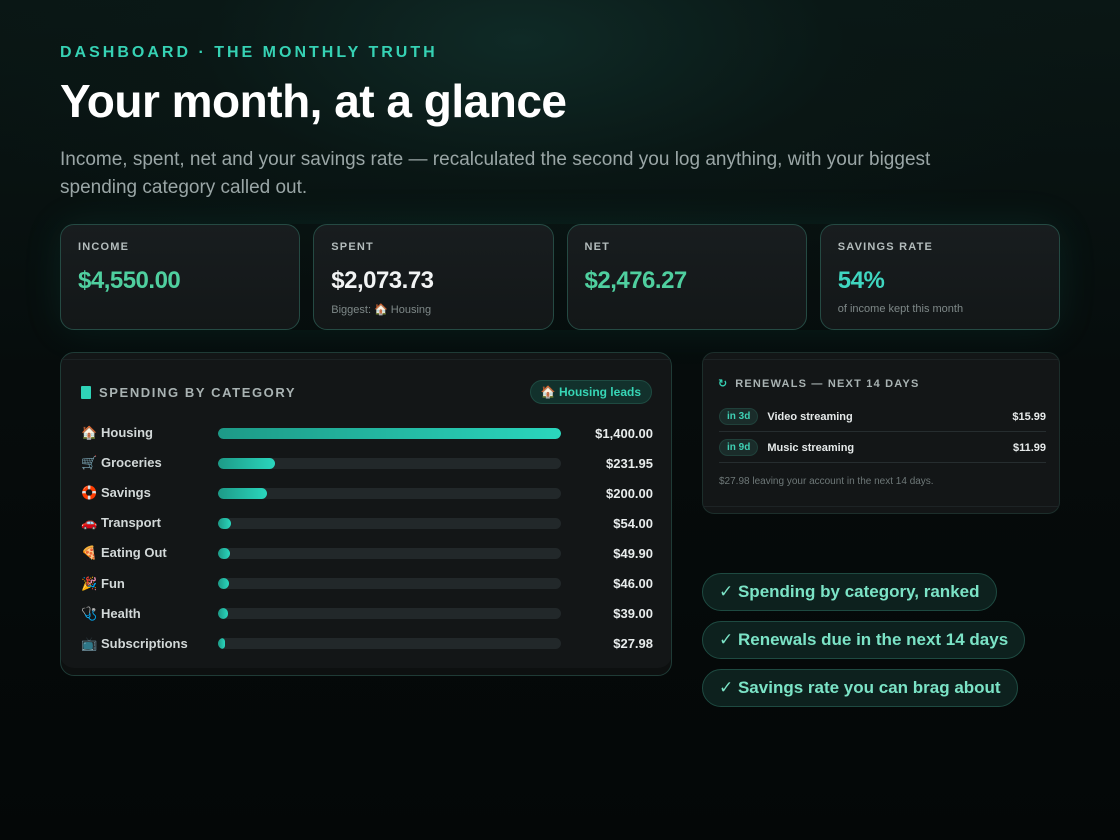 This screenshot has height=840, width=1120. Describe the element at coordinates (113, 583) in the screenshot. I see `category-label: Fun` at that location.